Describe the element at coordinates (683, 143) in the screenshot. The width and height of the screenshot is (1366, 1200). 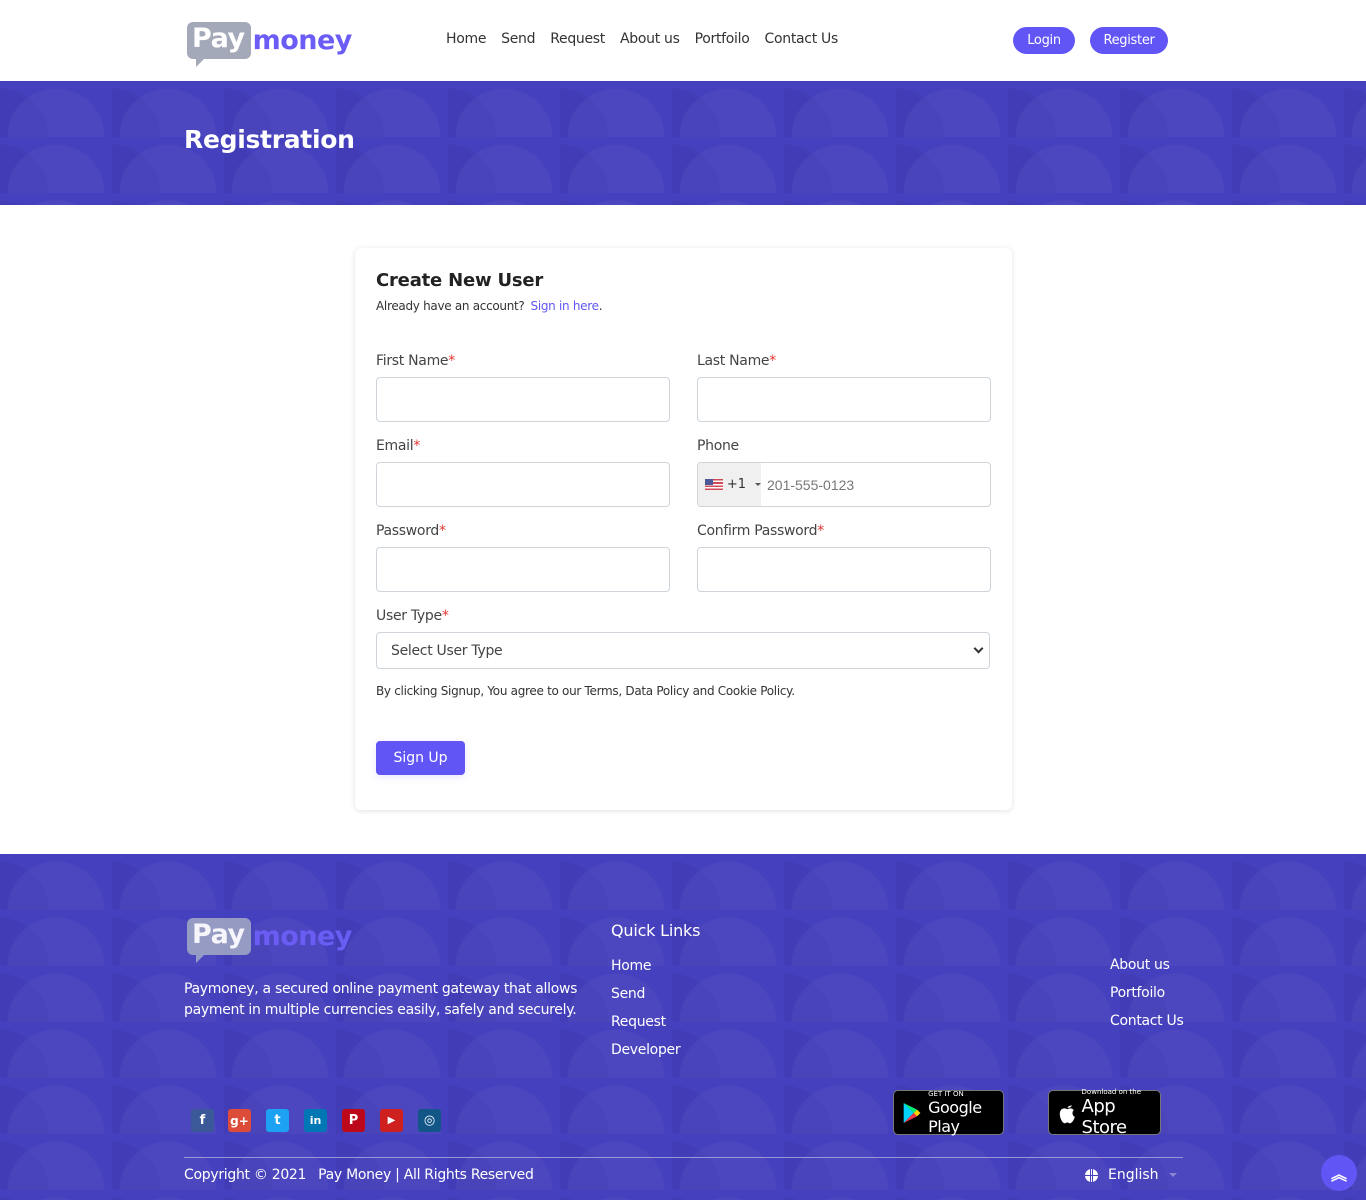
I see `page-banner: Registration` at that location.